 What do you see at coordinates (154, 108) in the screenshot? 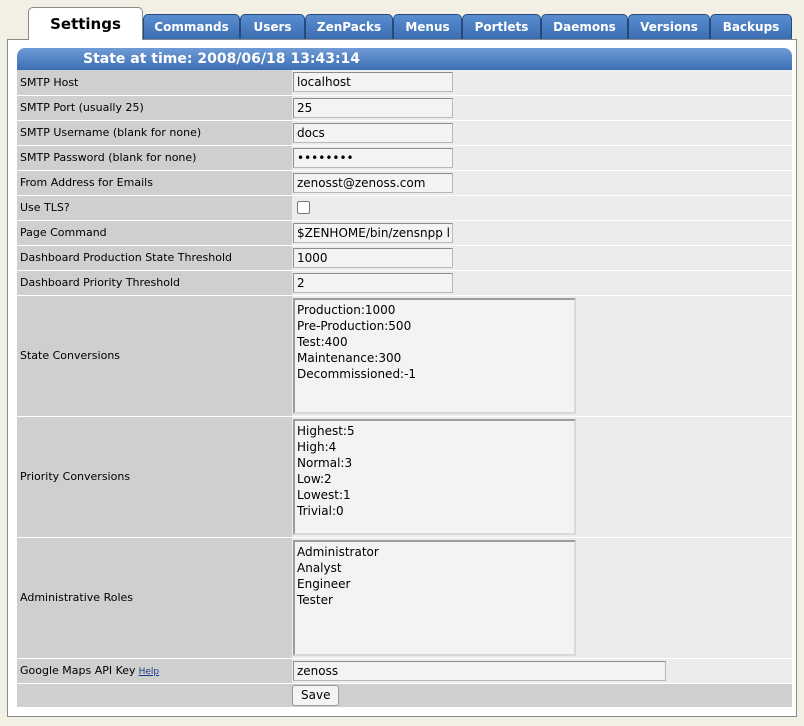
I see `smtp-port-label: SMTP Port (usually 25)` at bounding box center [154, 108].